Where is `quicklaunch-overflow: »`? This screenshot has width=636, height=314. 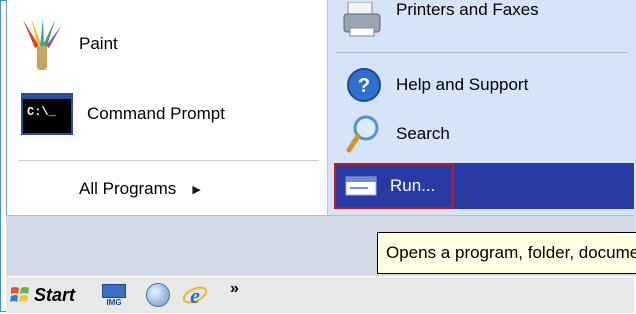
quicklaunch-overflow: » is located at coordinates (234, 289).